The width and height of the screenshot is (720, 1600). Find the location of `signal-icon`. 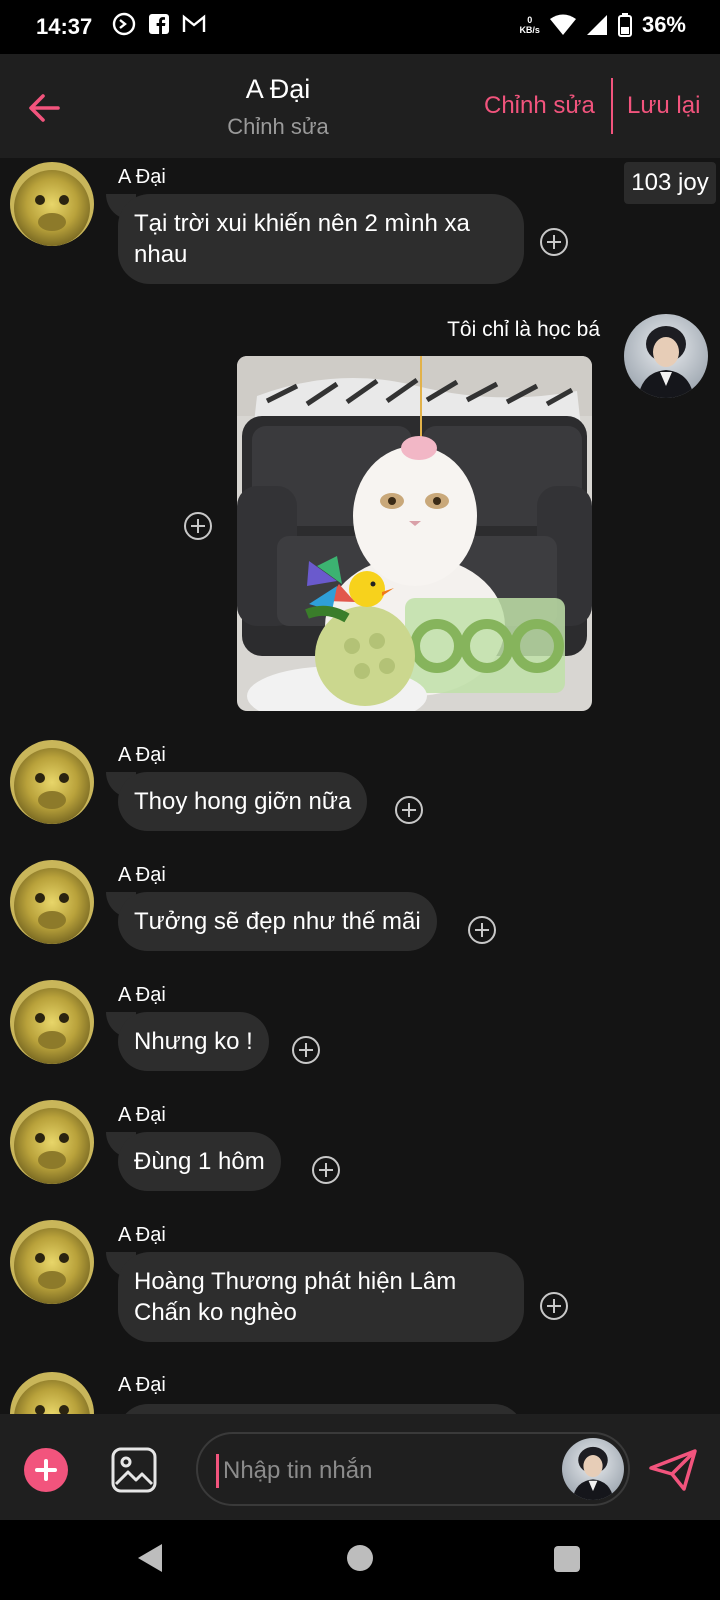

signal-icon is located at coordinates (596, 25).